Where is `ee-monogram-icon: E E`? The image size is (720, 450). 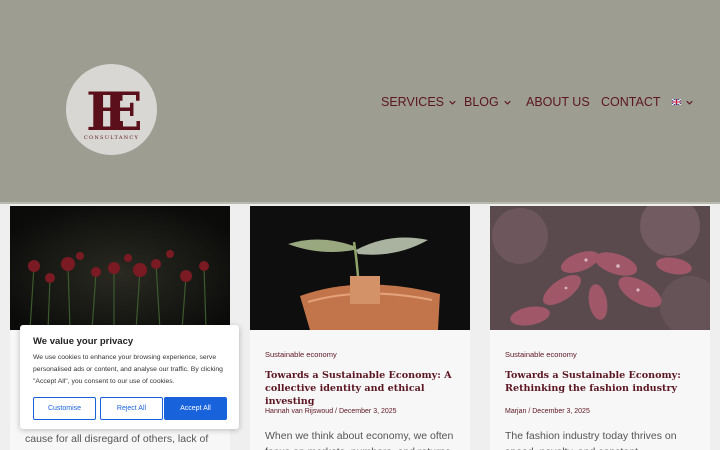 ee-monogram-icon: E E is located at coordinates (114, 112).